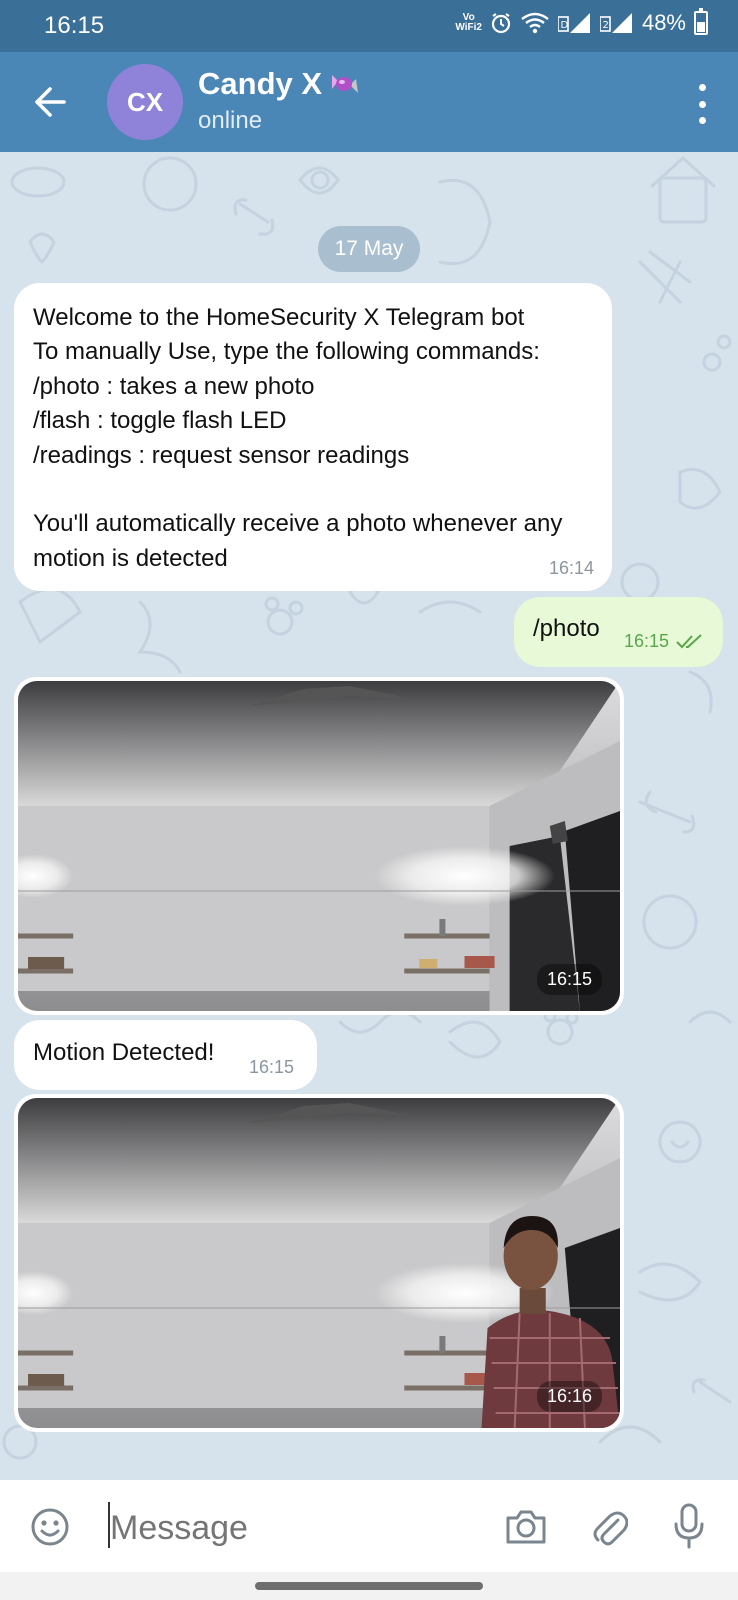 The width and height of the screenshot is (738, 1600). Describe the element at coordinates (564, 25) in the screenshot. I see `svg-text: D` at that location.